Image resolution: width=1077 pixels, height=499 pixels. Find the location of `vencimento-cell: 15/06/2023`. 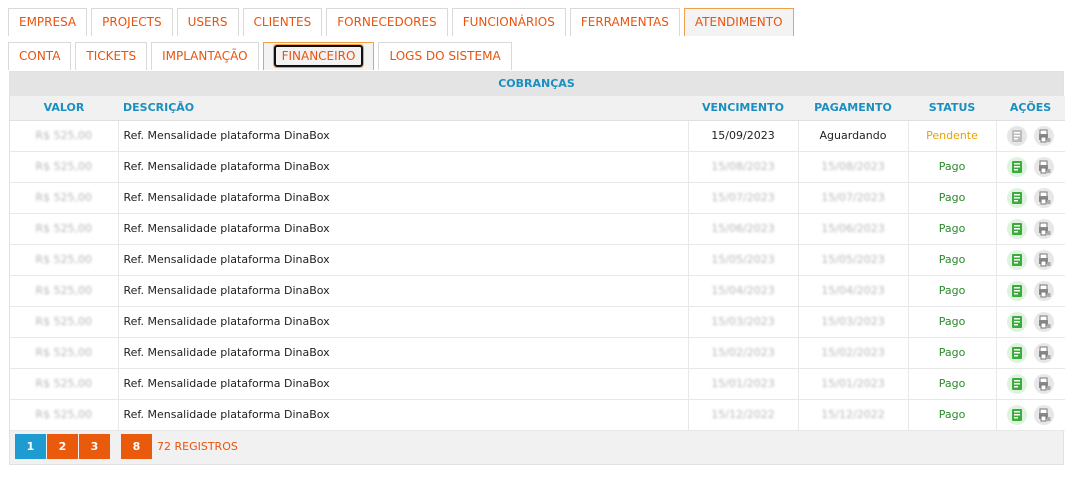

vencimento-cell: 15/06/2023 is located at coordinates (743, 229).